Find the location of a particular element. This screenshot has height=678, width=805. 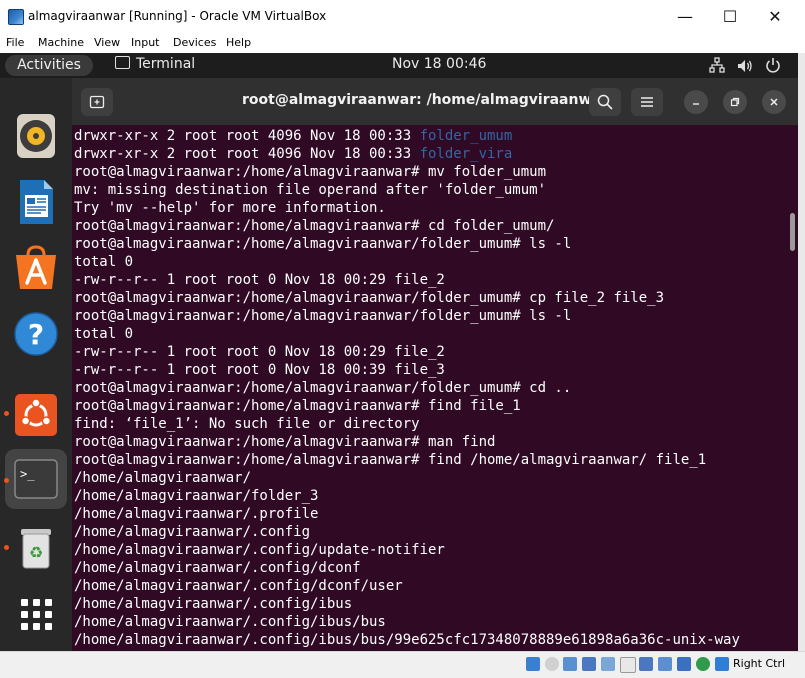

trash-icon: ♻ is located at coordinates (36, 547).